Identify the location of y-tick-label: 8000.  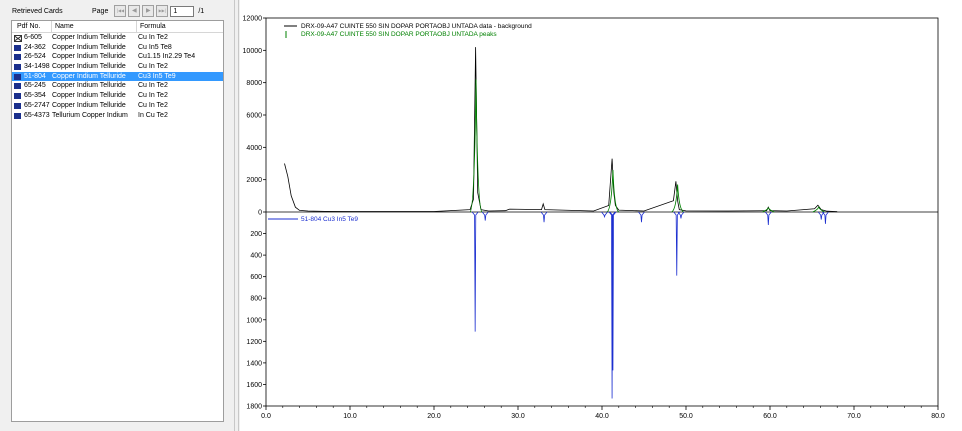
(254, 83).